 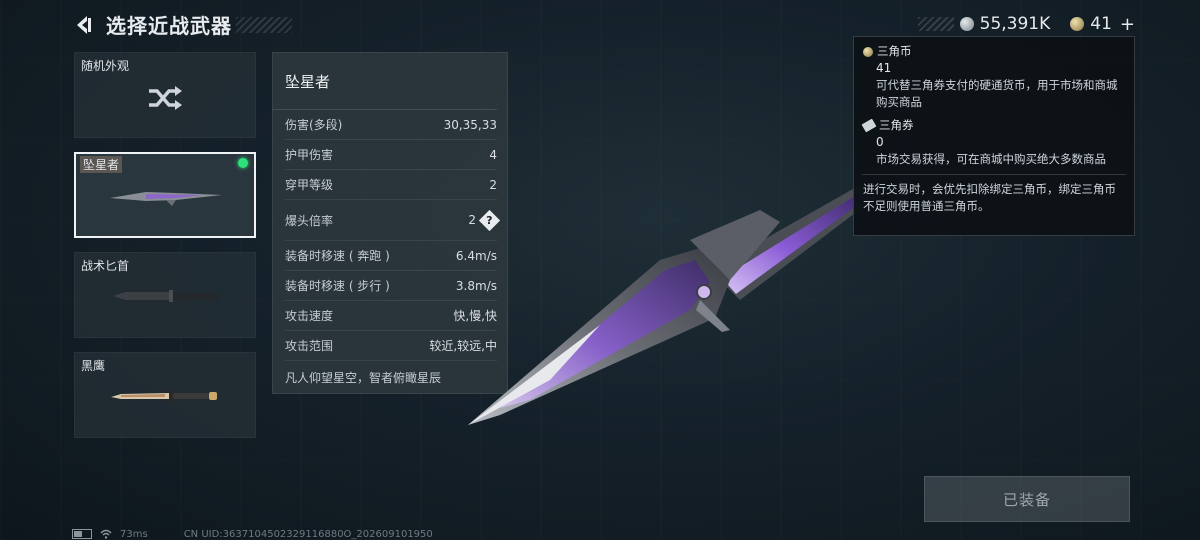 What do you see at coordinates (894, 51) in the screenshot?
I see `tooltip-coin-title: 三角币` at bounding box center [894, 51].